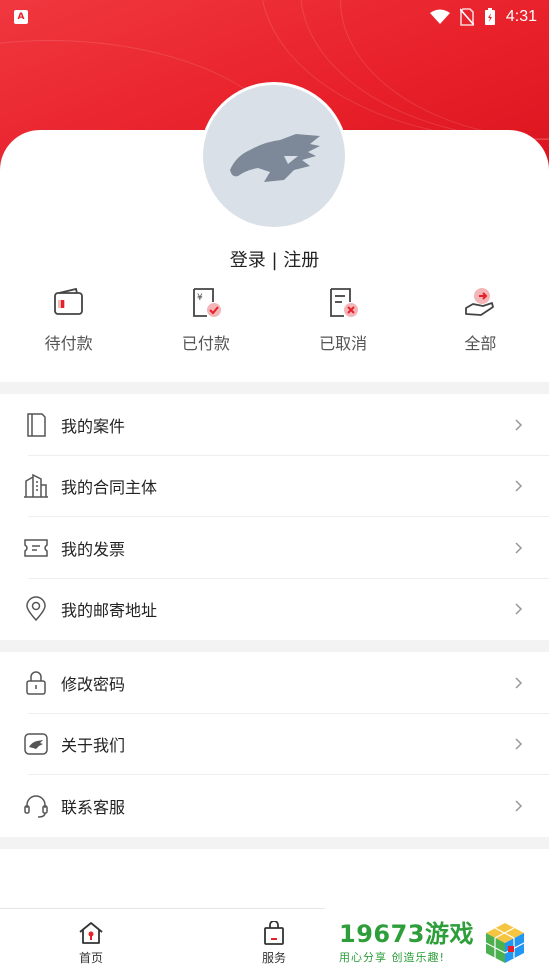 The height and width of the screenshot is (977, 549). I want to click on home-icon, so click(91, 933).